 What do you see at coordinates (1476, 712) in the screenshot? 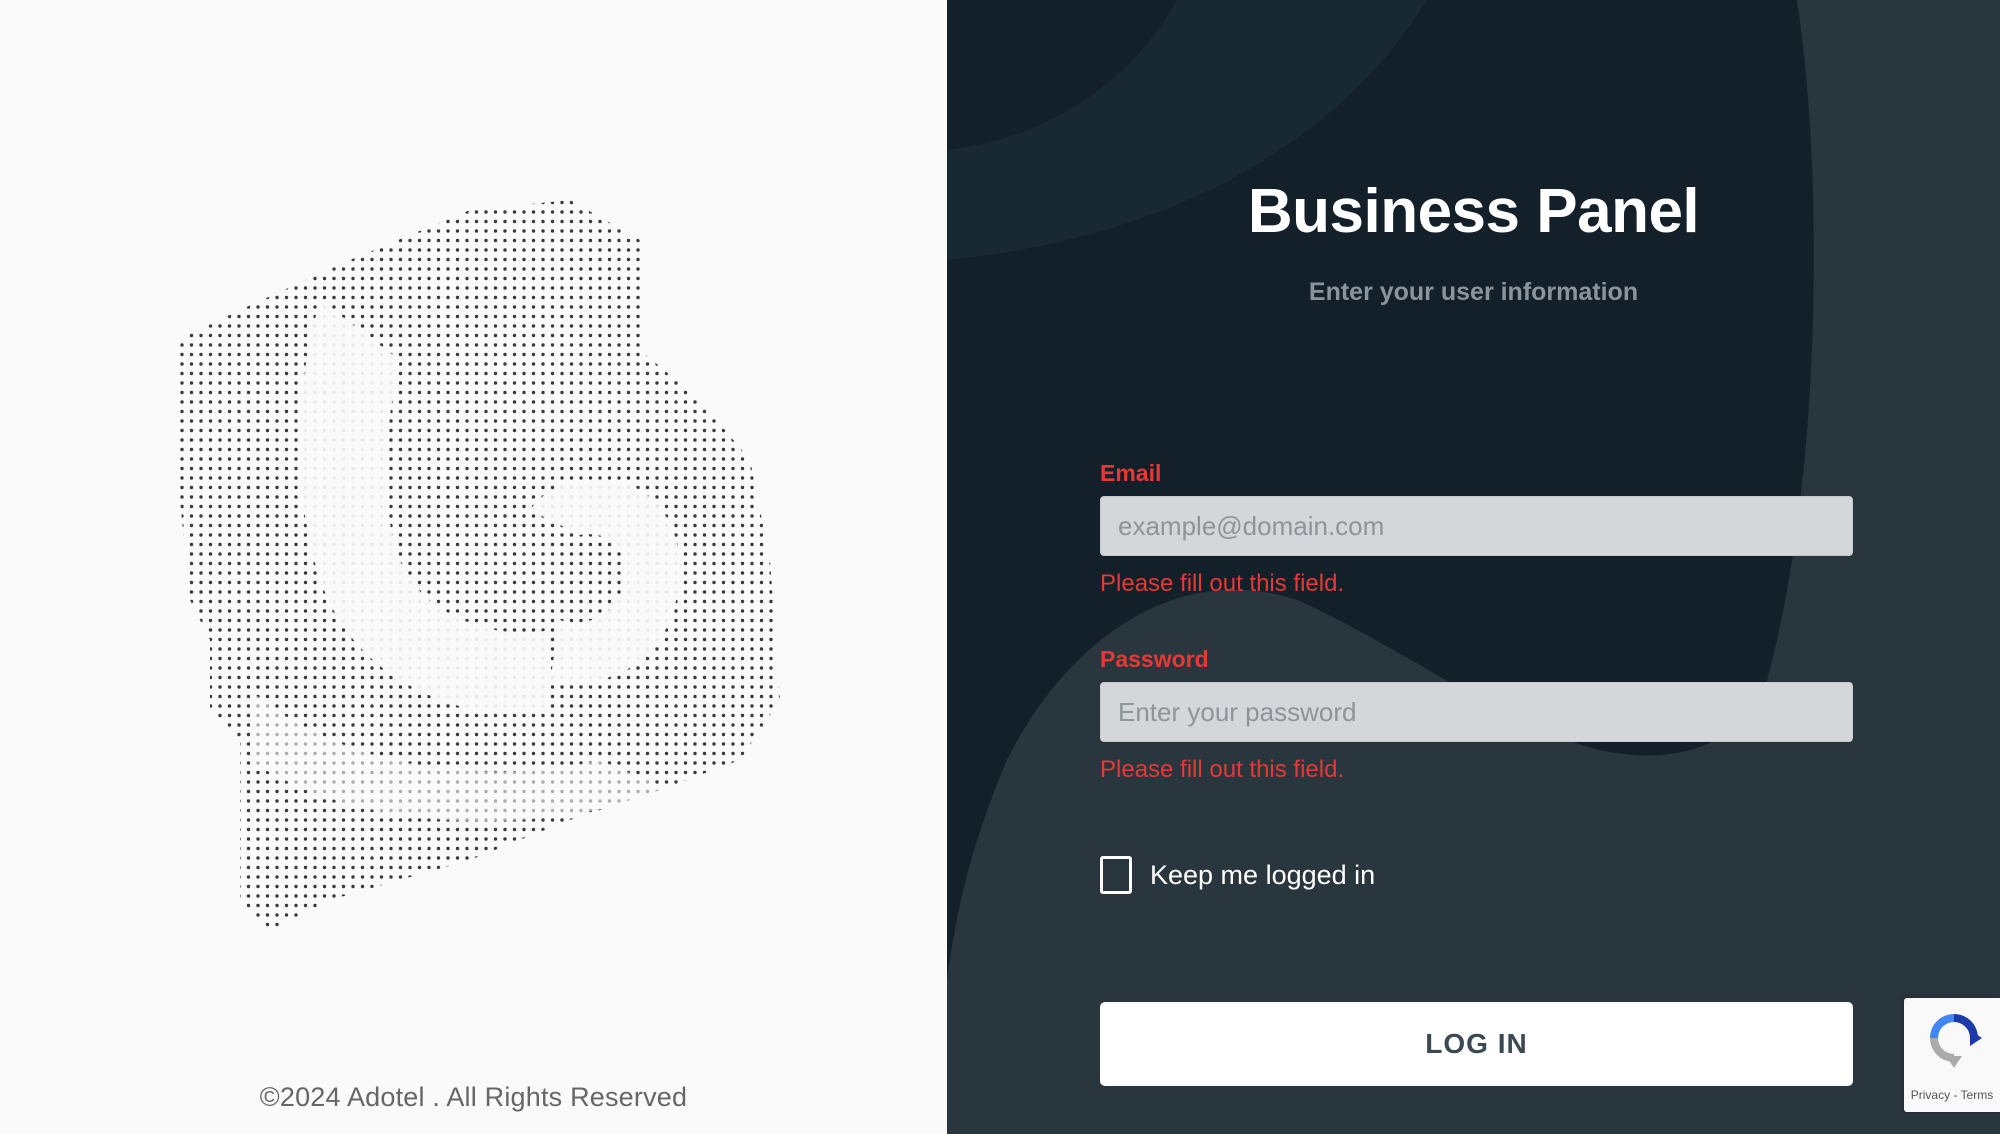
I see `password-field` at bounding box center [1476, 712].